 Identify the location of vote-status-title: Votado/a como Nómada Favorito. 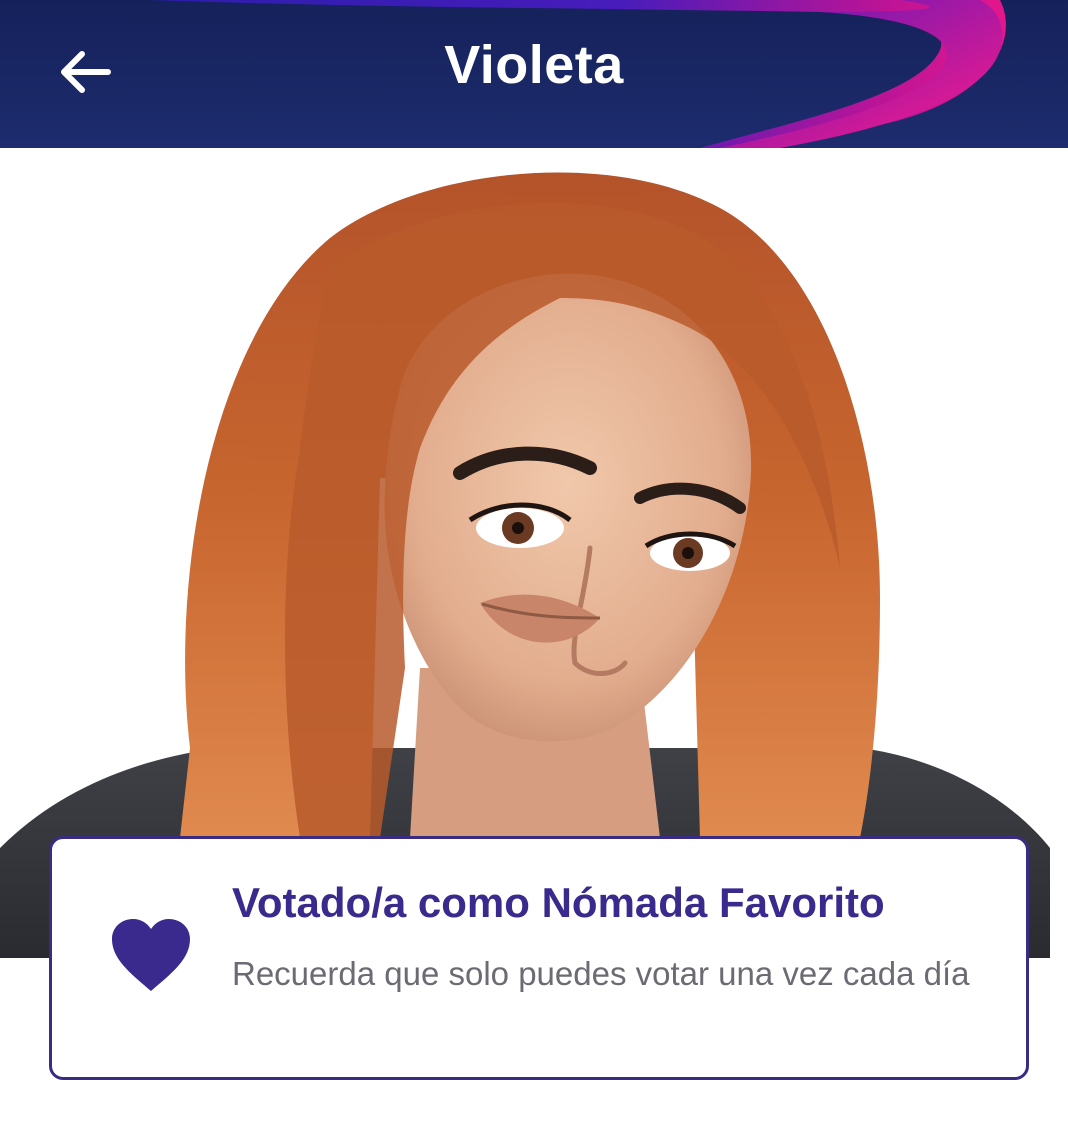
(558, 902).